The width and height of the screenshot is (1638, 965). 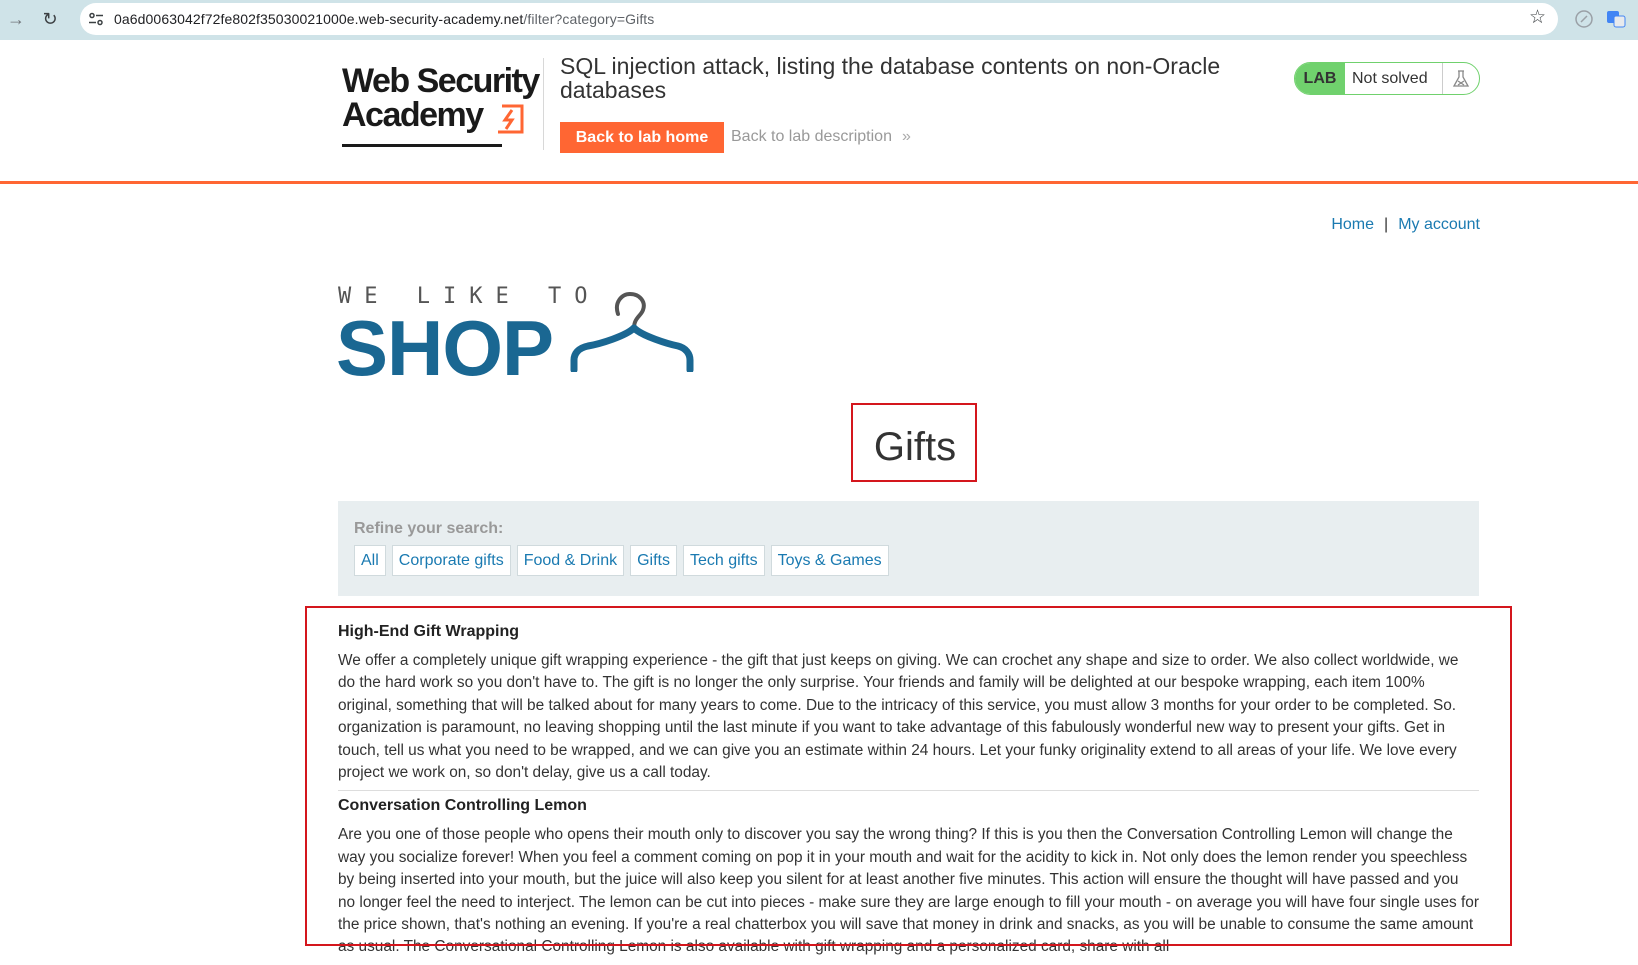 I want to click on filter-category-food-drink: Food & Drink, so click(x=570, y=560).